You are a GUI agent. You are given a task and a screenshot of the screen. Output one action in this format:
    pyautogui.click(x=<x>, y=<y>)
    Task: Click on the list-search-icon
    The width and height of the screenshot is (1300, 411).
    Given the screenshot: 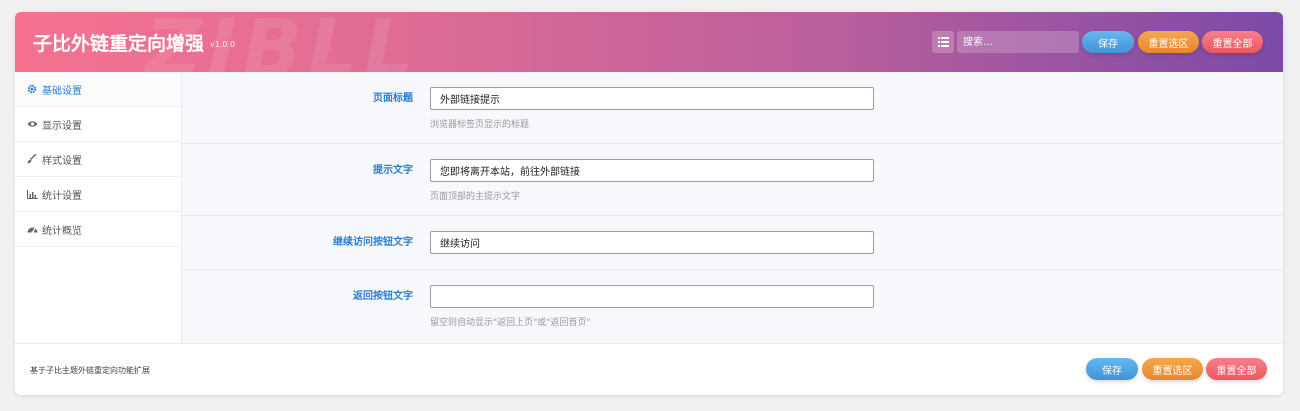 What is the action you would take?
    pyautogui.click(x=943, y=42)
    